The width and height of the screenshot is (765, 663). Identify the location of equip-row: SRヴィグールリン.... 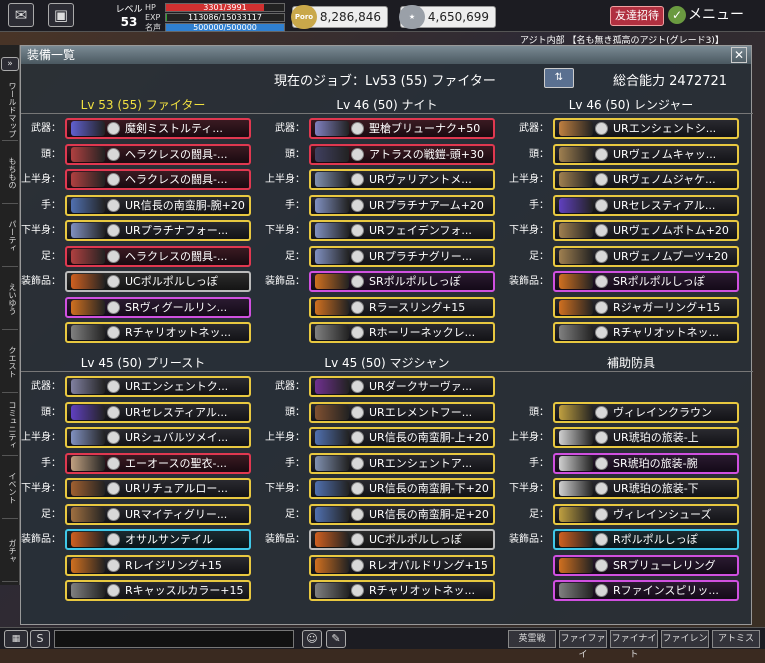
(143, 307).